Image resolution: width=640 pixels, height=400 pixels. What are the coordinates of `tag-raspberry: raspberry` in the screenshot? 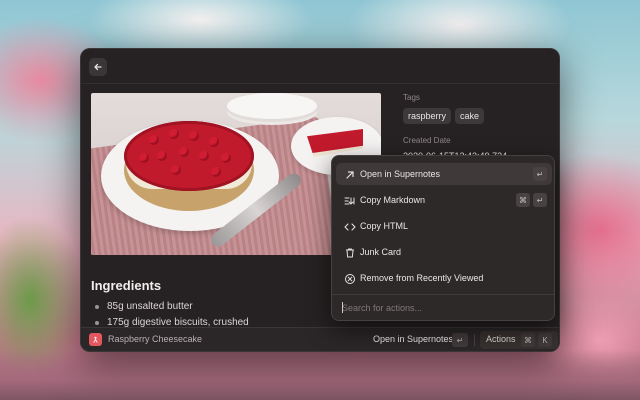 It's located at (427, 116).